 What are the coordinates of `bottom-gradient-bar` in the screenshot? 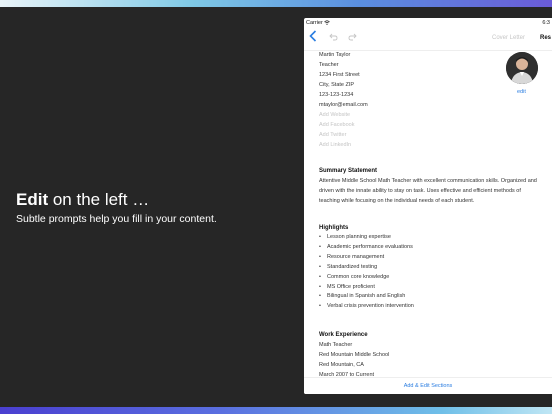 It's located at (276, 410).